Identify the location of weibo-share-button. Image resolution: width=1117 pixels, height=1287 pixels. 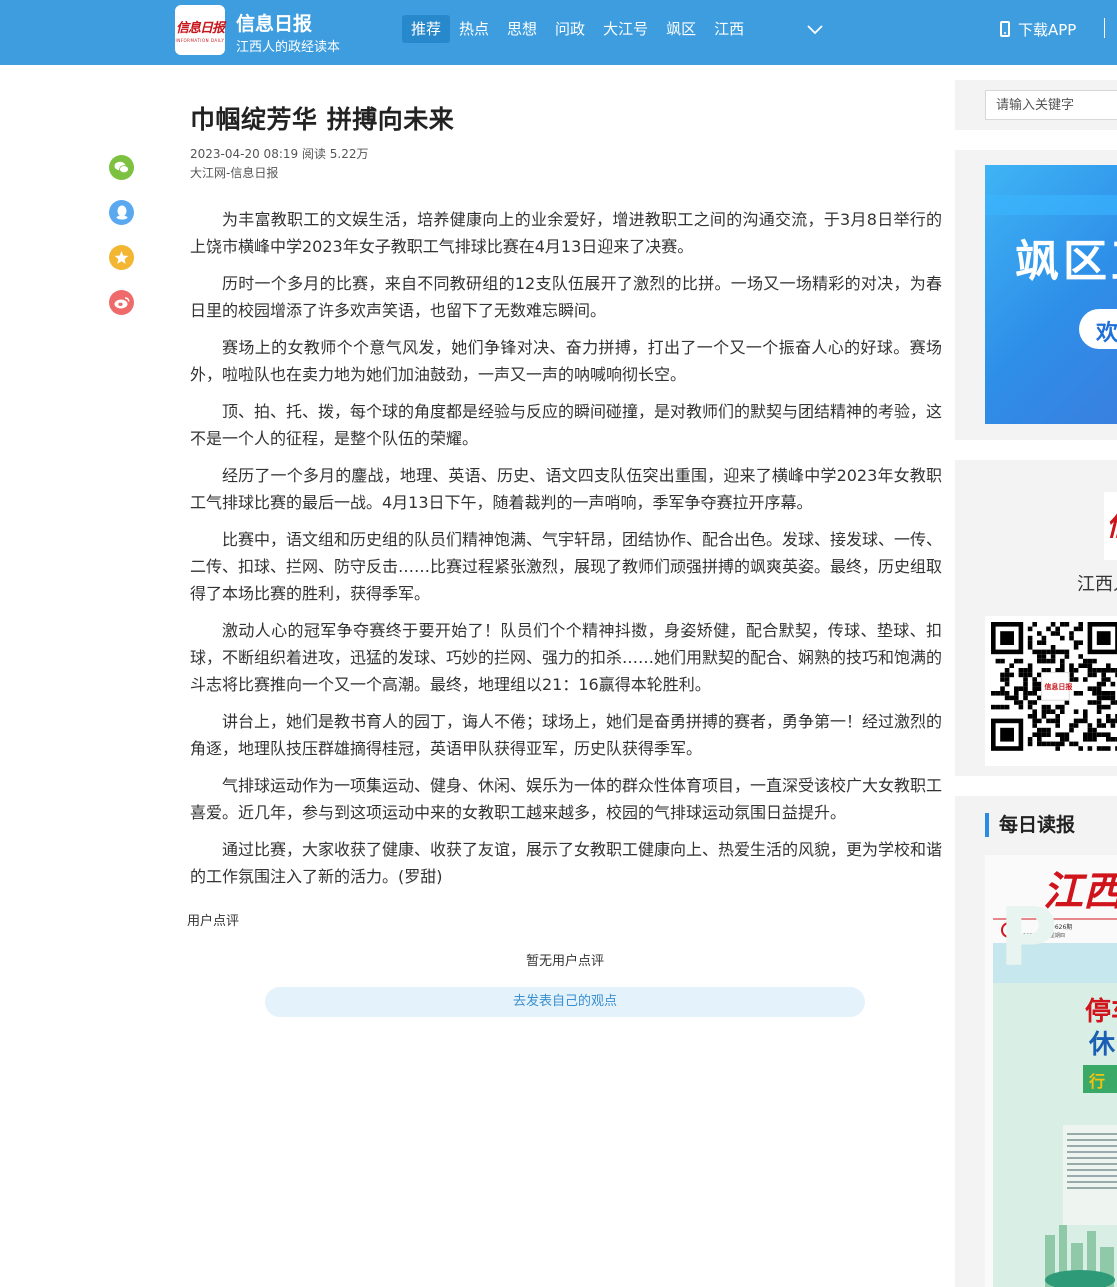
(121, 302).